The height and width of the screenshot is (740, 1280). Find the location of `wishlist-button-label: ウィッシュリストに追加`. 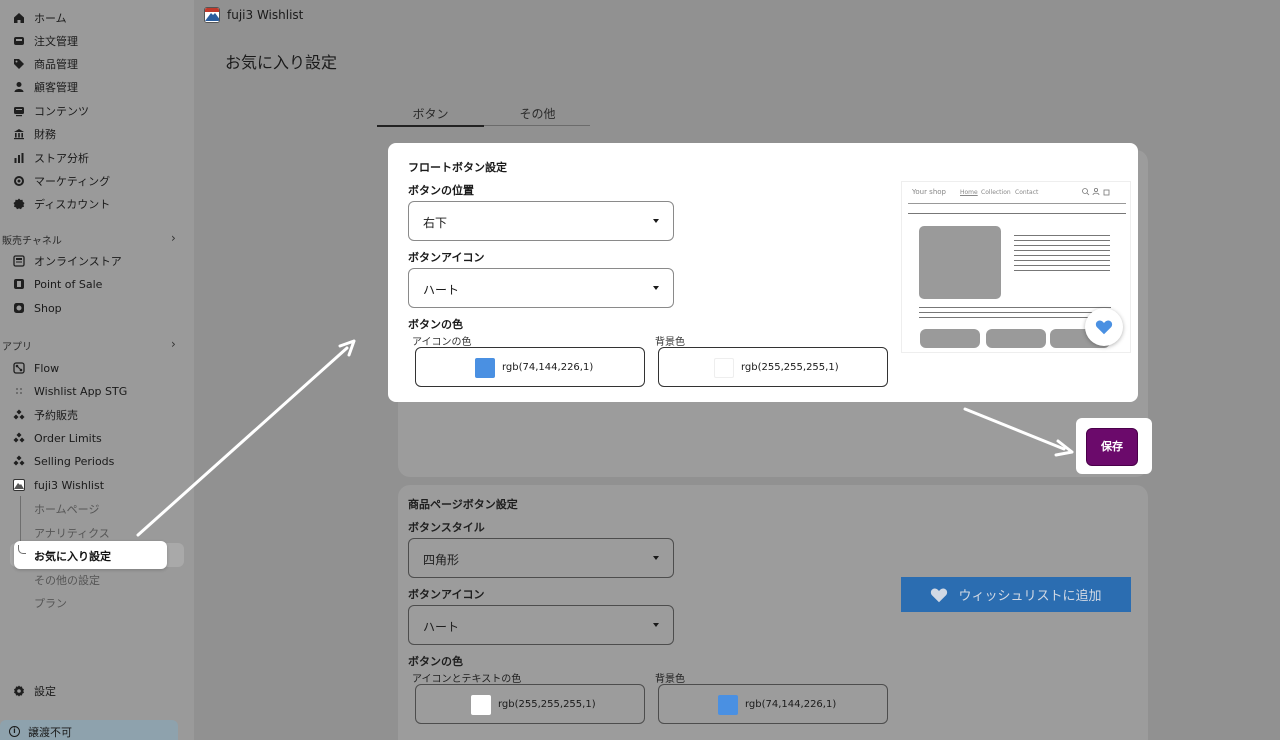

wishlist-button-label: ウィッシュリストに追加 is located at coordinates (1030, 596).